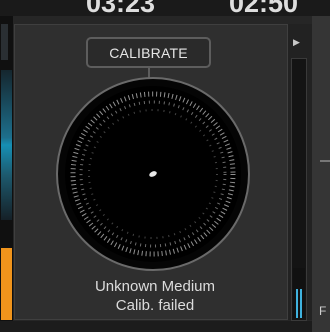 The width and height of the screenshot is (330, 332). What do you see at coordinates (6, 284) in the screenshot?
I see `left-deck-marker` at bounding box center [6, 284].